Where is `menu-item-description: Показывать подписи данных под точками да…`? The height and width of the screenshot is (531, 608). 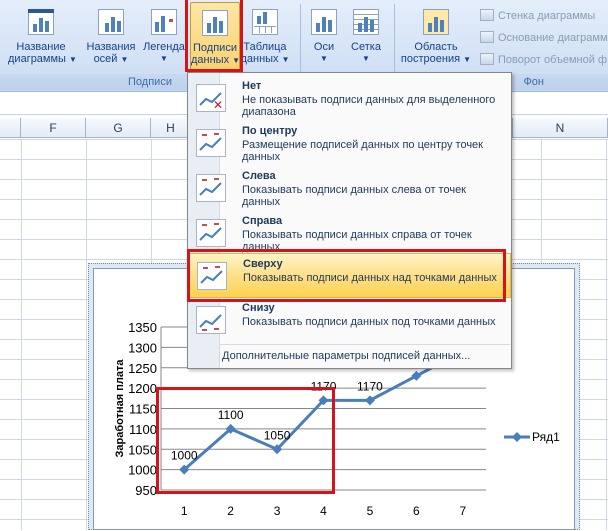
menu-item-description: Показывать подписи данных под точками да… is located at coordinates (369, 322).